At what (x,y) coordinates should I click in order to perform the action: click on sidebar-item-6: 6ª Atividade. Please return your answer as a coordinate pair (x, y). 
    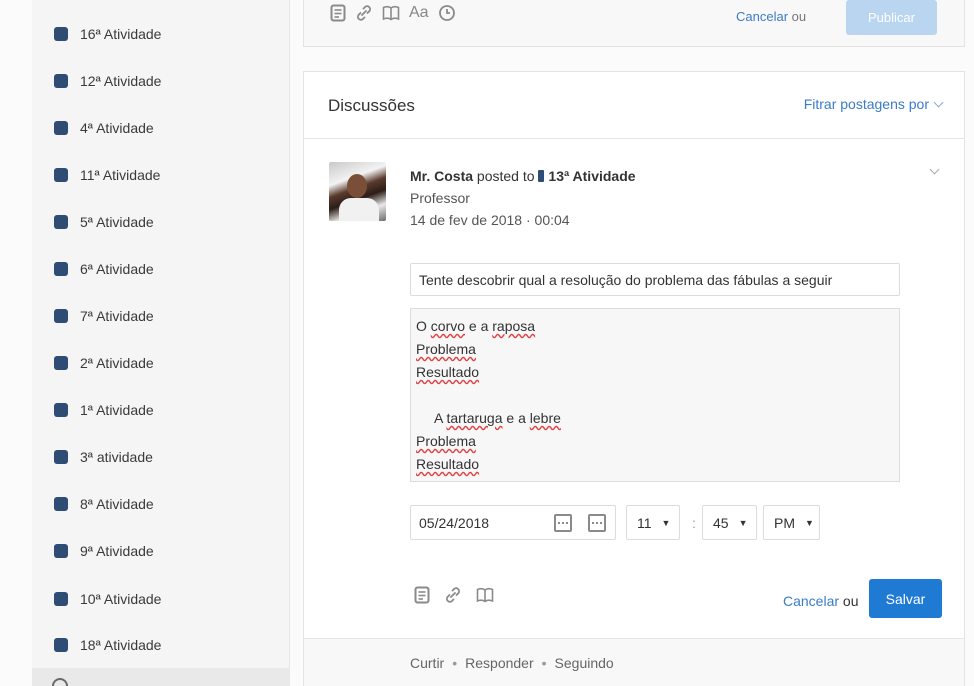
    Looking at the image, I should click on (161, 268).